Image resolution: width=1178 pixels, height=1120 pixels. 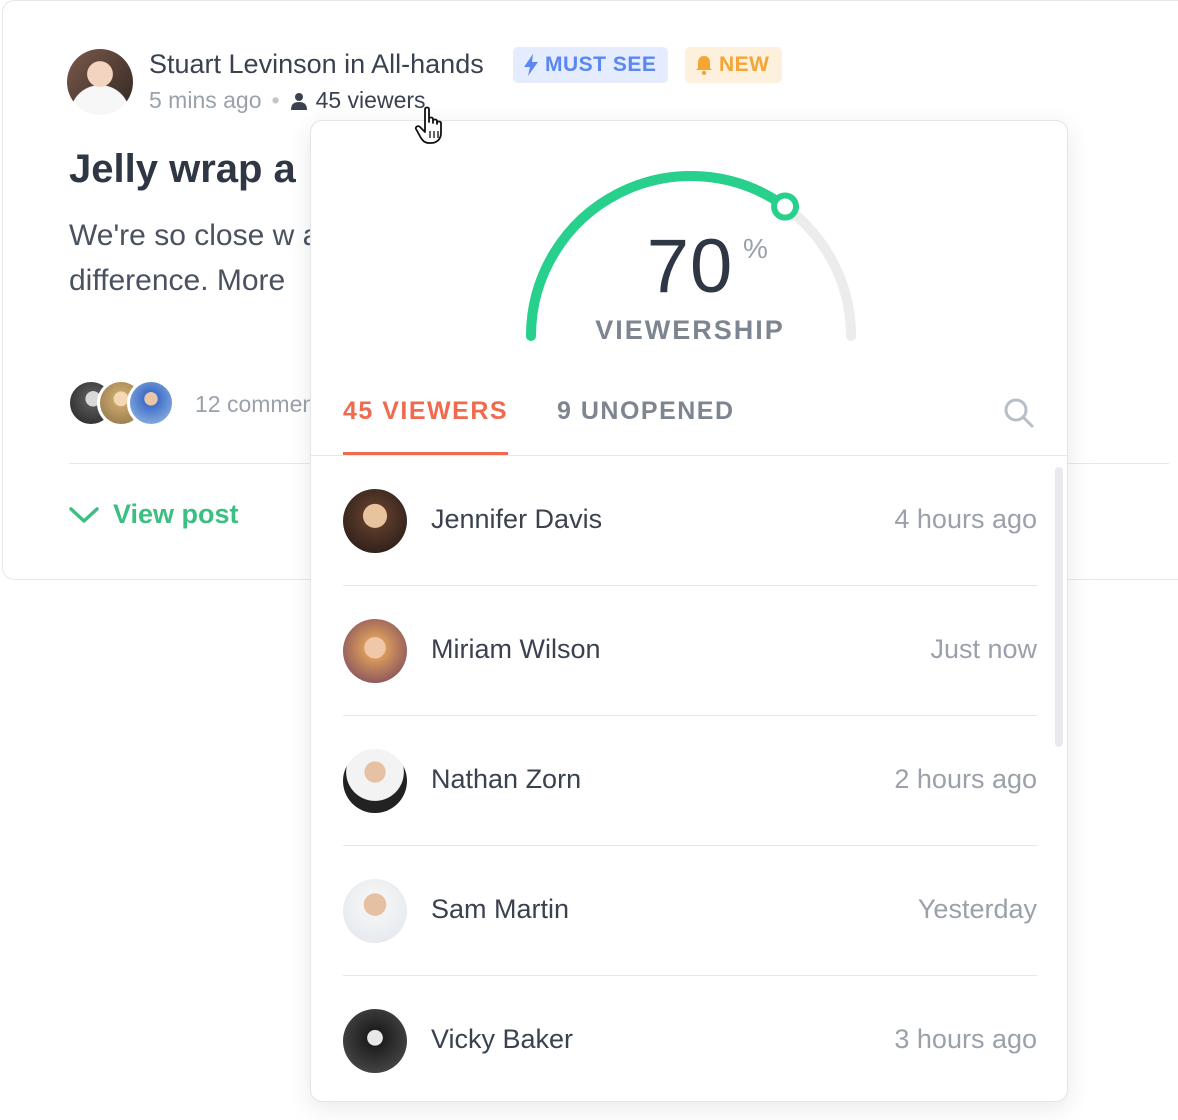 I want to click on post-title: Jelly wrap a, so click(x=182, y=169).